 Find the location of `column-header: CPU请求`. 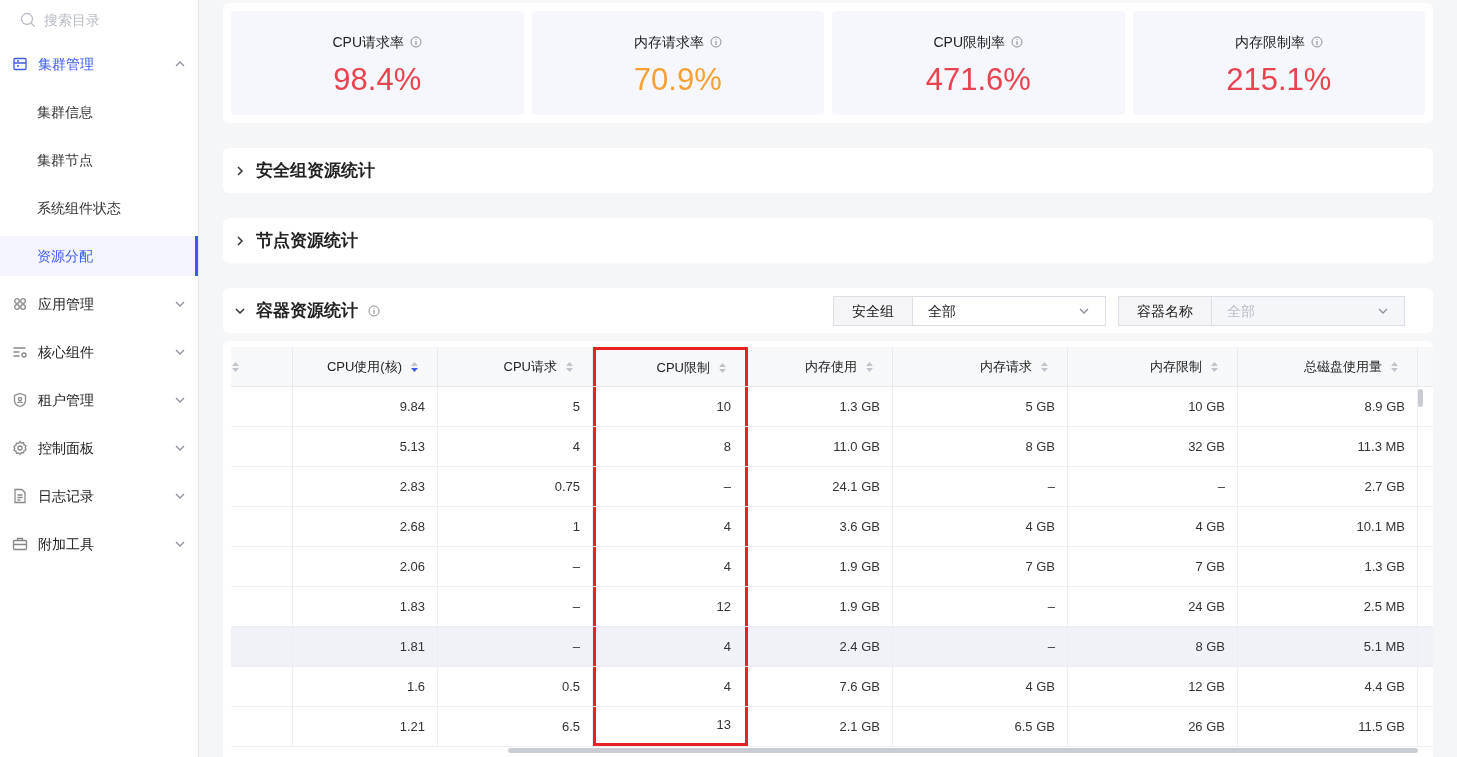

column-header: CPU请求 is located at coordinates (515, 366).